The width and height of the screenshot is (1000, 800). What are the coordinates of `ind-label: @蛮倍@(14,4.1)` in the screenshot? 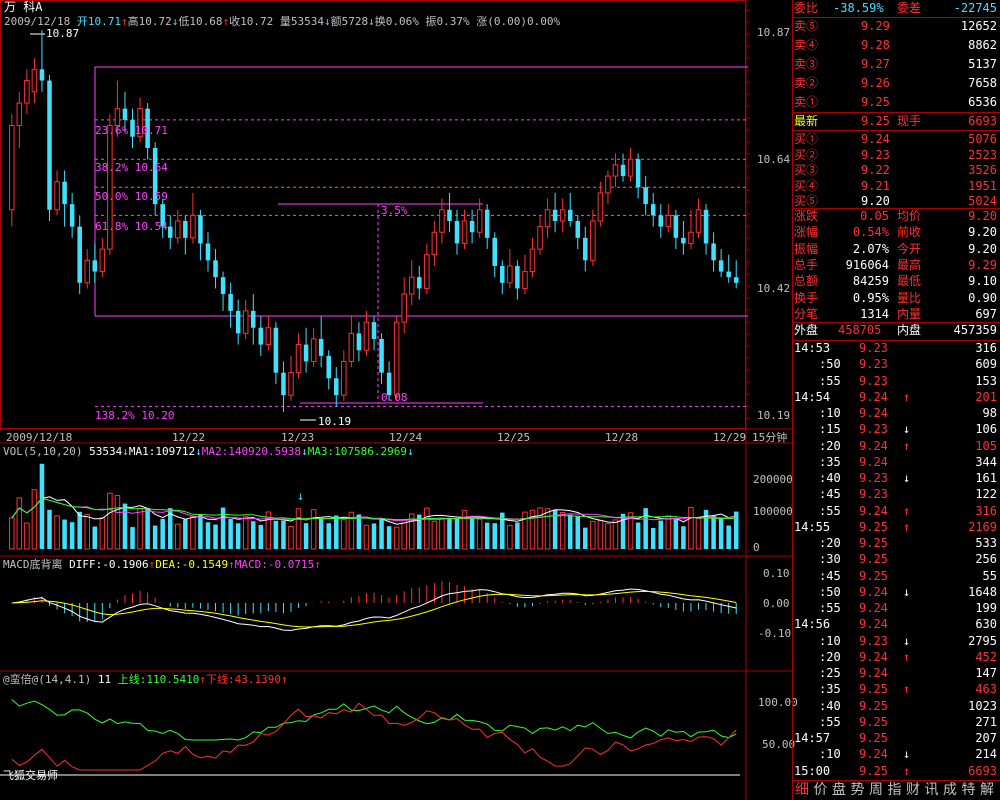 It's located at (47, 679).